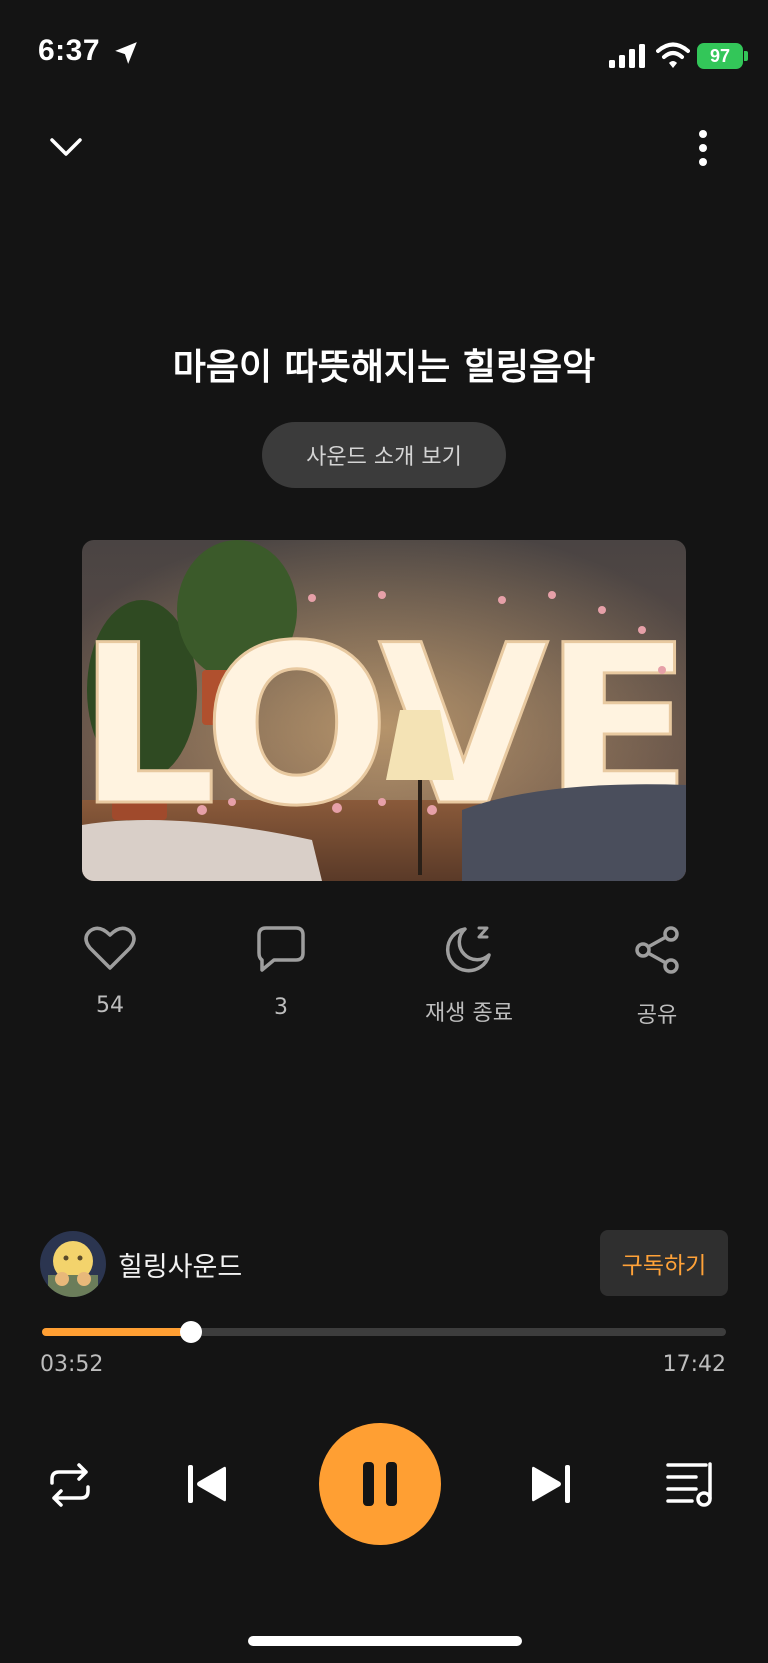  What do you see at coordinates (191, 1332) in the screenshot?
I see `progress-thumb` at bounding box center [191, 1332].